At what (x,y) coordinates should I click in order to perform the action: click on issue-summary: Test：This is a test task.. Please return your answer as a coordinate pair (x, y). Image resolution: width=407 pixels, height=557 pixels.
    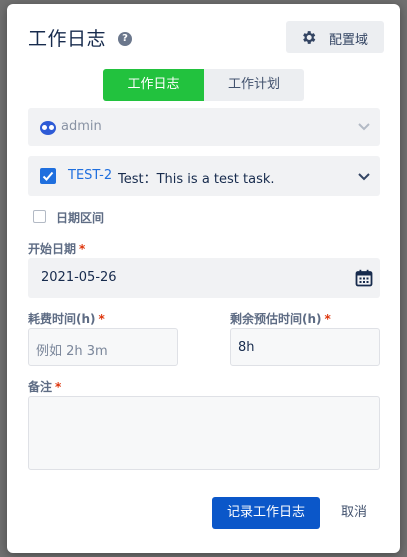
    Looking at the image, I should click on (196, 179).